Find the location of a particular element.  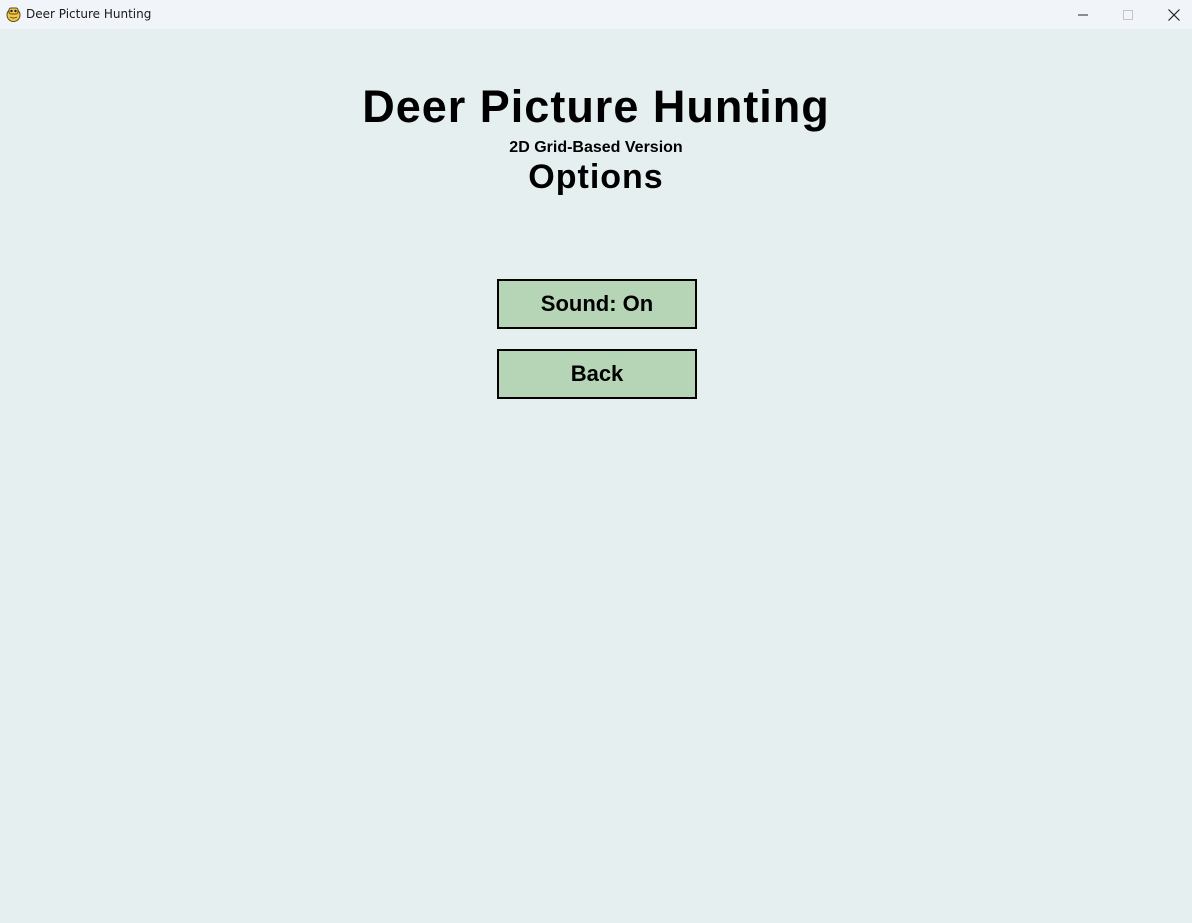

minimize-button is located at coordinates (1083, 14).